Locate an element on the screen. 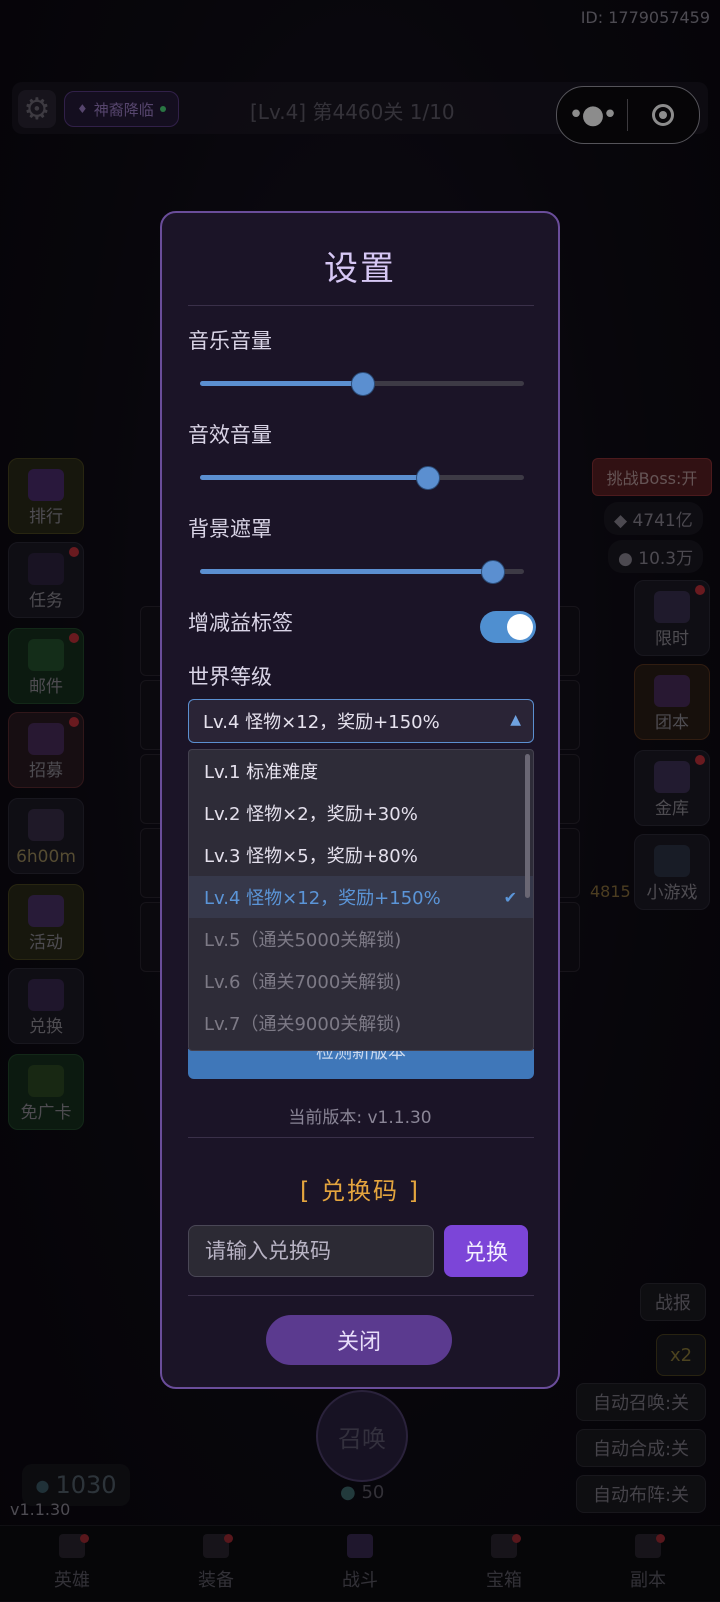 Image resolution: width=720 pixels, height=1602 pixels. toggle-knob is located at coordinates (520, 627).